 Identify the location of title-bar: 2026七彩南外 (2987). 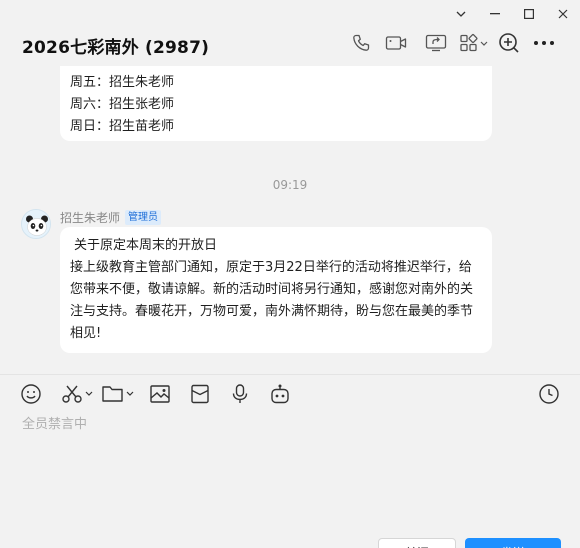
(290, 33).